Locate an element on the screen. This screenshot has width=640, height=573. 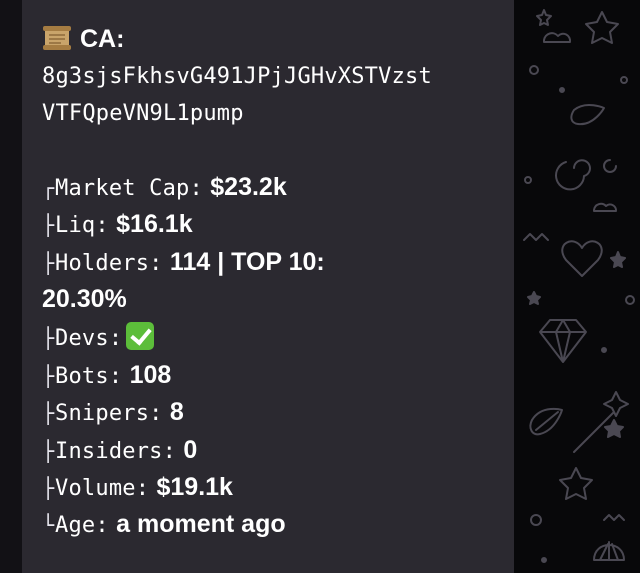
stat-bots: ├Bots: 108 is located at coordinates (106, 376).